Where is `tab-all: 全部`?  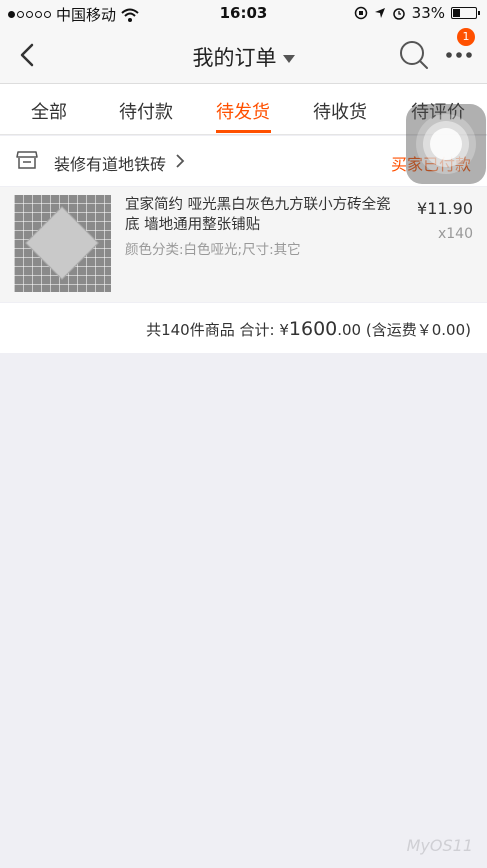
tab-all: 全部 is located at coordinates (49, 111).